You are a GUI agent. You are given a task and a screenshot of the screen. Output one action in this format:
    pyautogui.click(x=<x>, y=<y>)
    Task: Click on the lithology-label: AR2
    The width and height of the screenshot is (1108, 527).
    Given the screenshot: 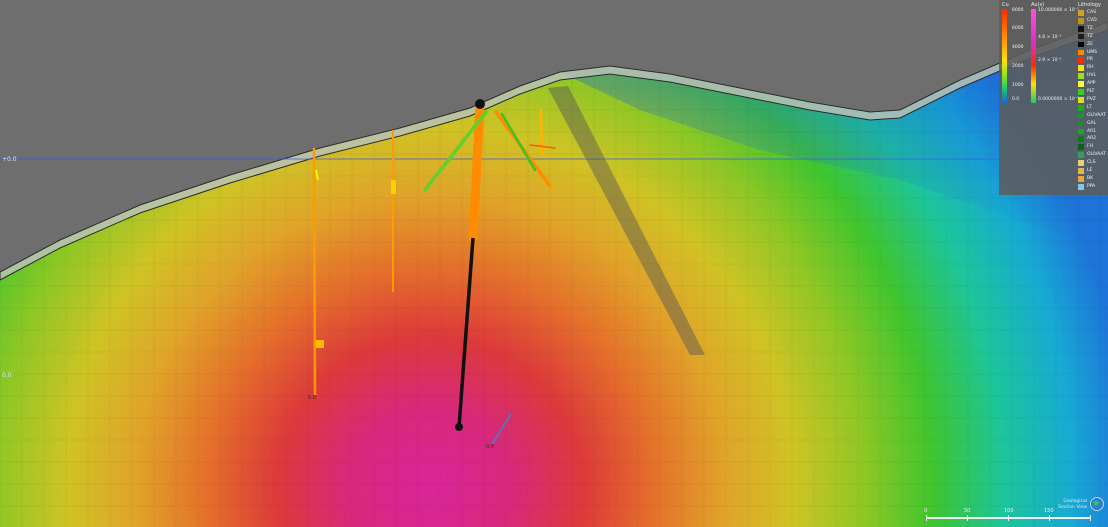 What is the action you would take?
    pyautogui.click(x=1092, y=139)
    